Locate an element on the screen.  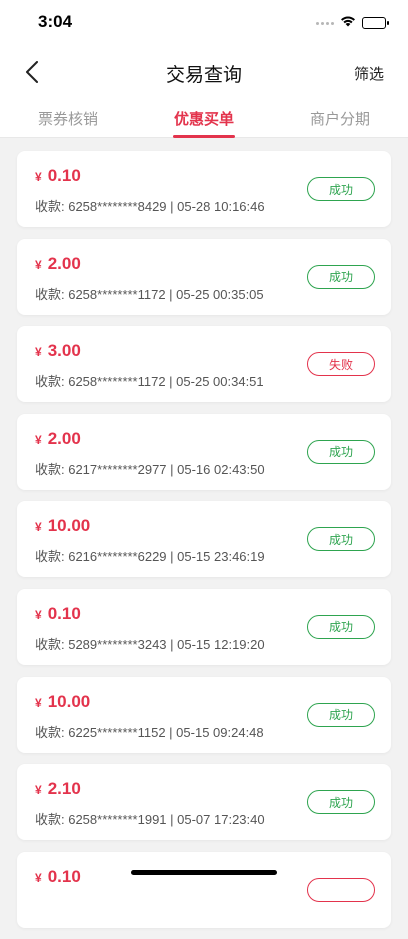
tab-ticket-verification: 票券核销 is located at coordinates (68, 118).